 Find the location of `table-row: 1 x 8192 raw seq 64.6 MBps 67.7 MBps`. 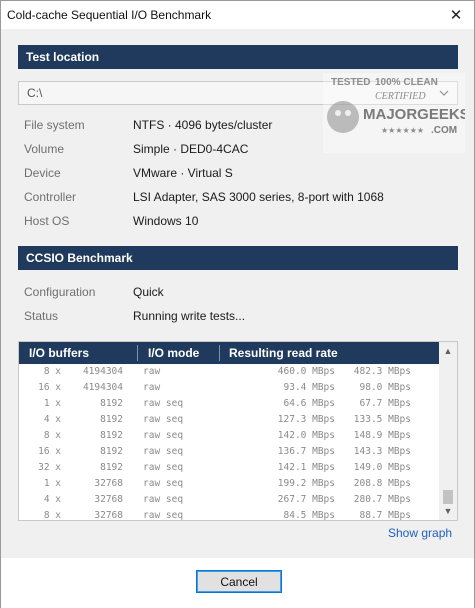

table-row: 1 x 8192 raw seq 64.6 MBps 67.7 MBps is located at coordinates (229, 404).